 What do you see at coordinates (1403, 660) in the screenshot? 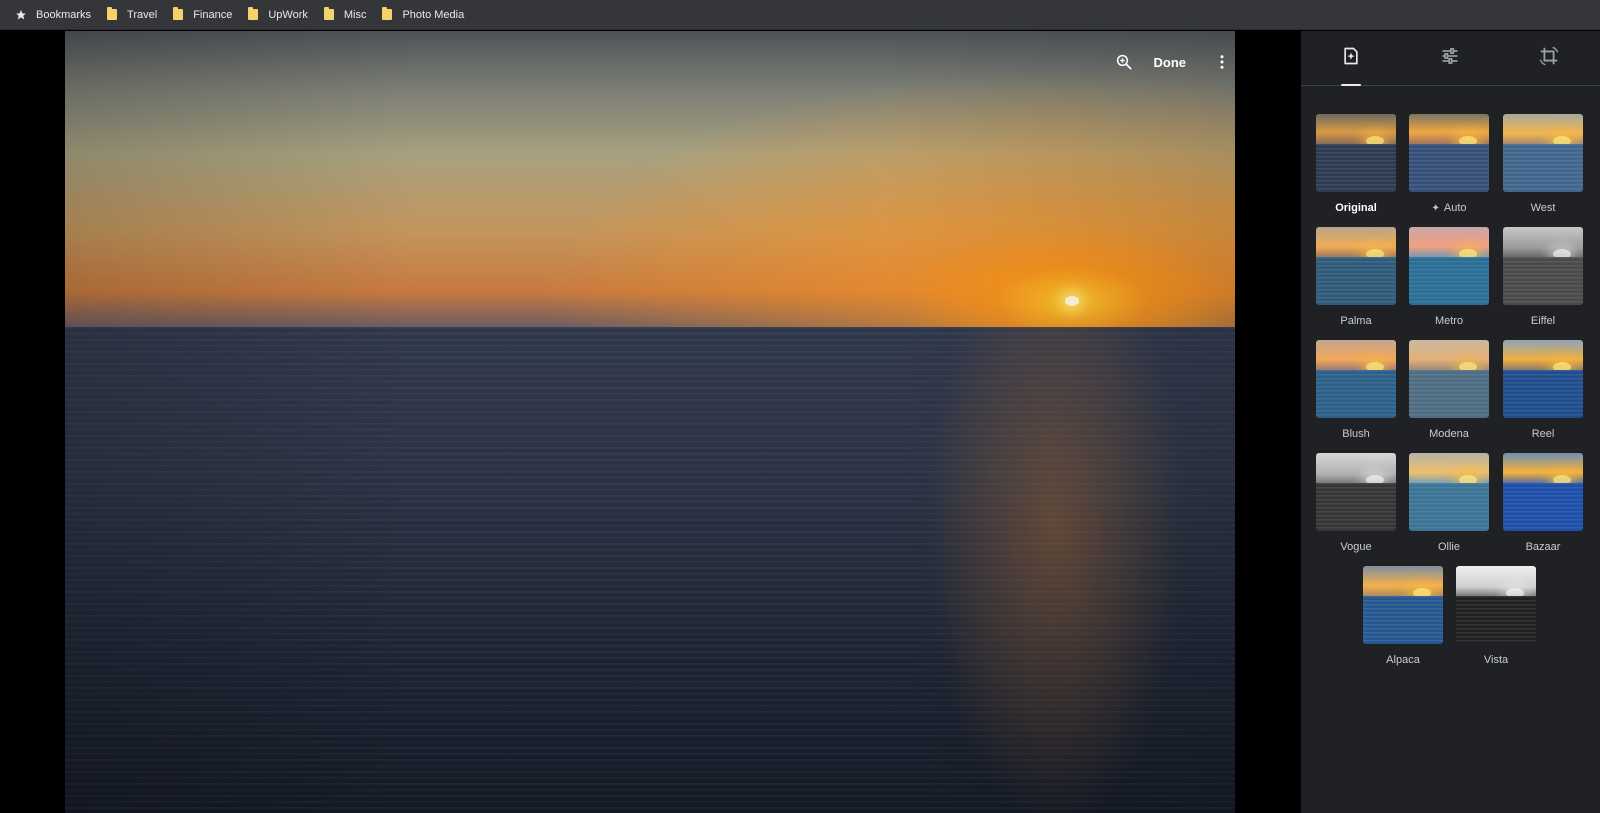
I see `filter-label: Alpaca` at bounding box center [1403, 660].